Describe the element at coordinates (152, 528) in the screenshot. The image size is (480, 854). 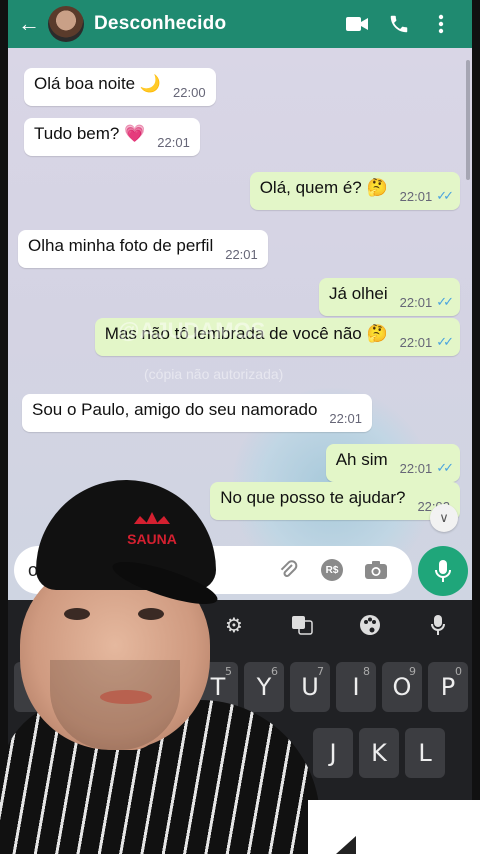
I see `cap-logo: SAUNA` at that location.